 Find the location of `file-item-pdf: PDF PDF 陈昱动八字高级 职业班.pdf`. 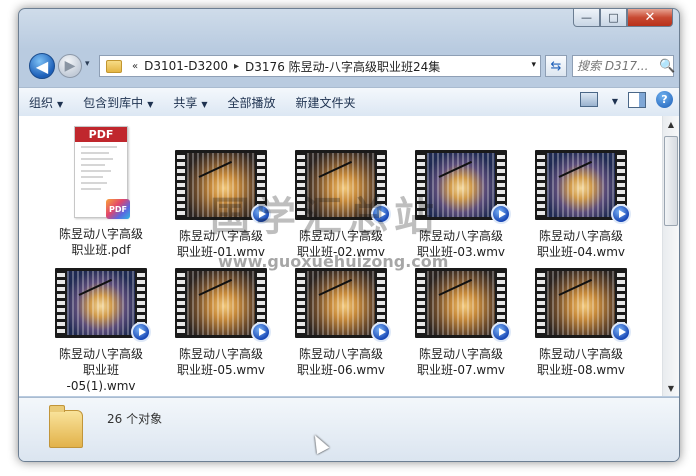

file-item-pdf: PDF PDF 陈昱动八字高级 职业班.pdf is located at coordinates (101, 192).